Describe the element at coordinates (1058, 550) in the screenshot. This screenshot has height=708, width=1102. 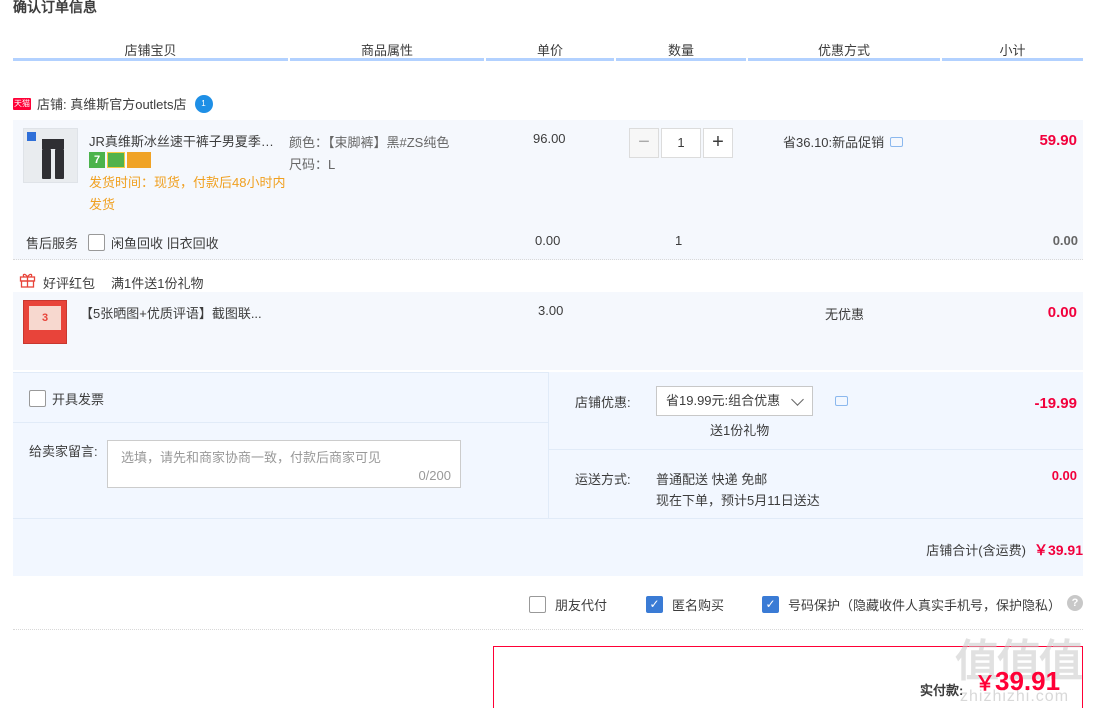
I see `shop-total-amount: ￥39.91` at that location.